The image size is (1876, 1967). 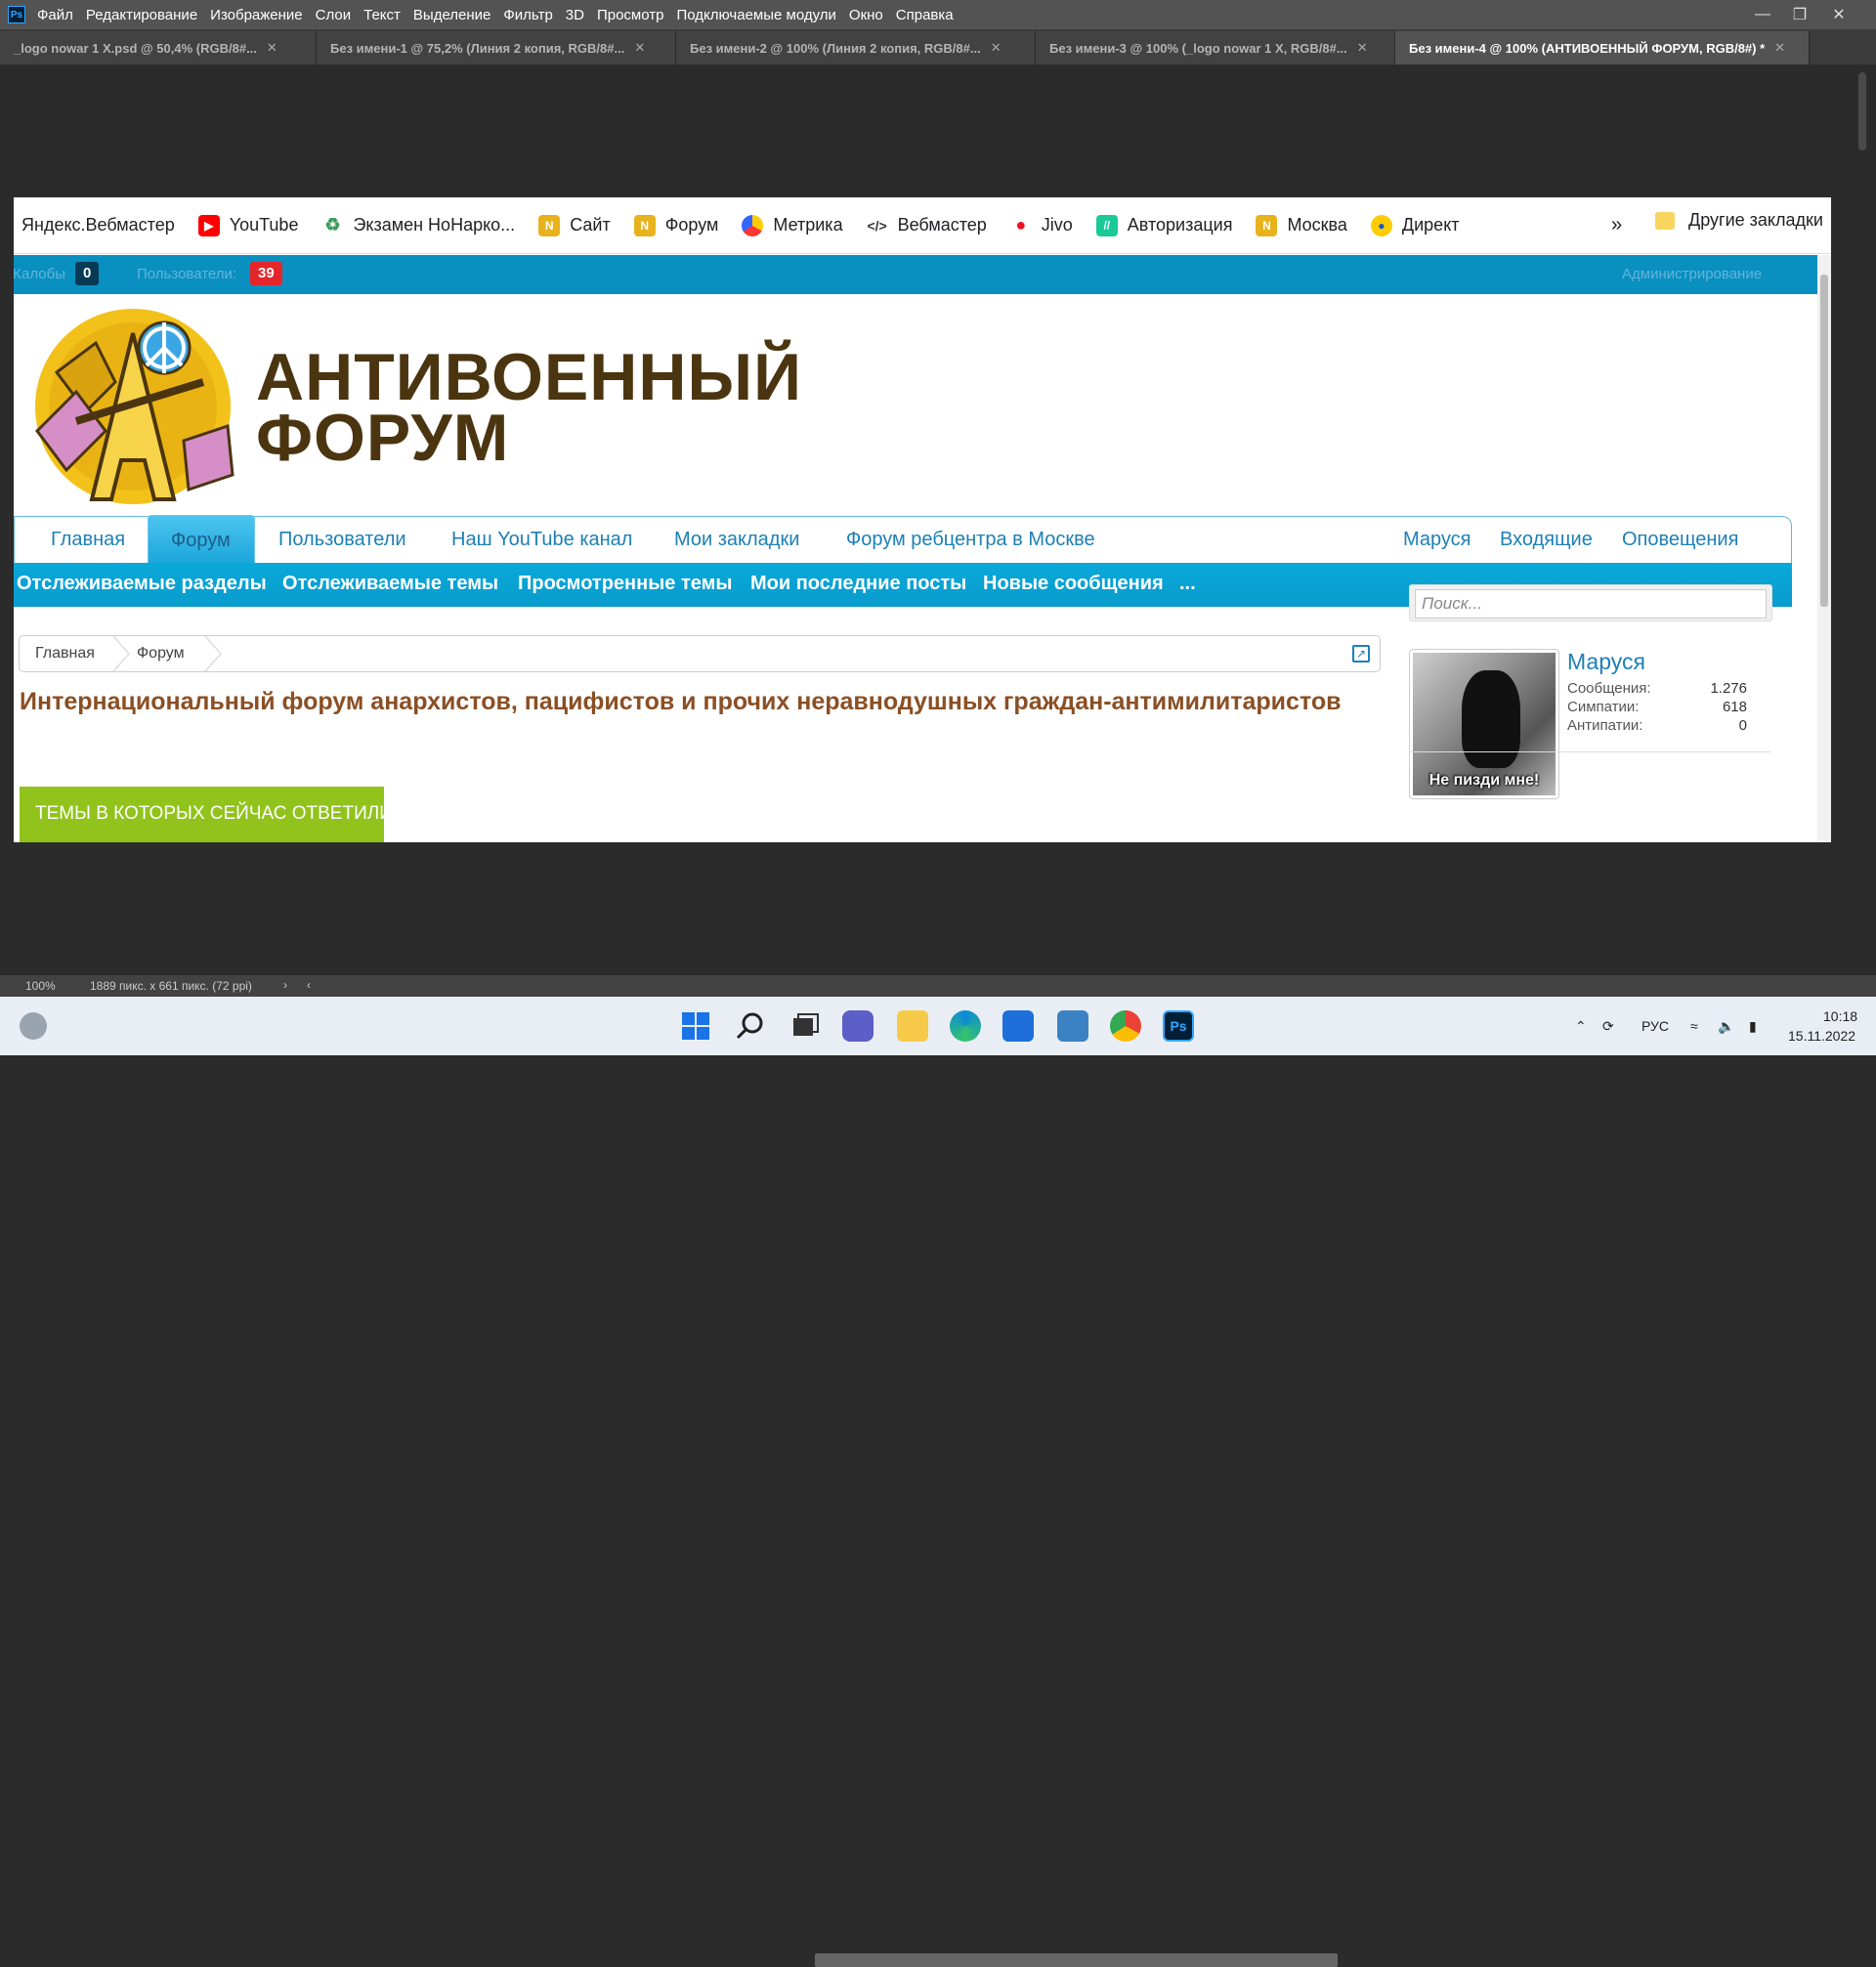 I want to click on document-info: 1889 пикс. x 661 пикс. (72 ppi), so click(x=171, y=986).